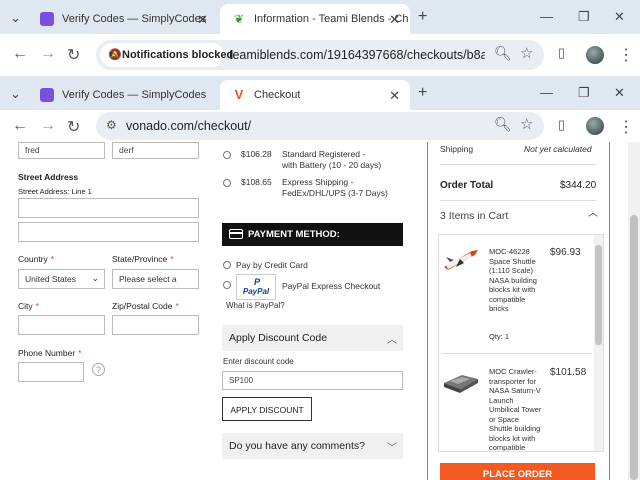  I want to click on what-is-paypal-link: What is PayPal?, so click(255, 305).